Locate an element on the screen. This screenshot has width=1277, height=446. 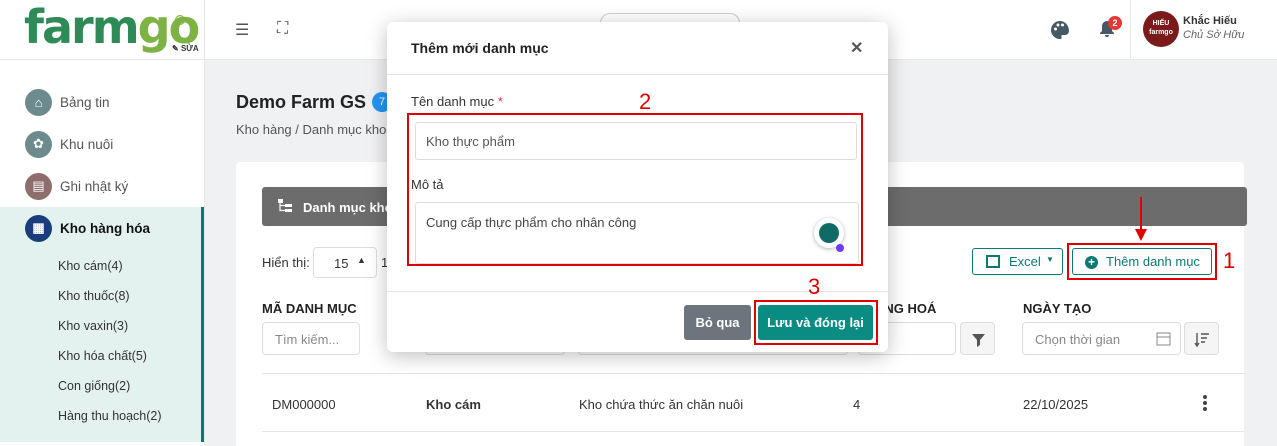
name-label: Tên danh mục * is located at coordinates (457, 101).